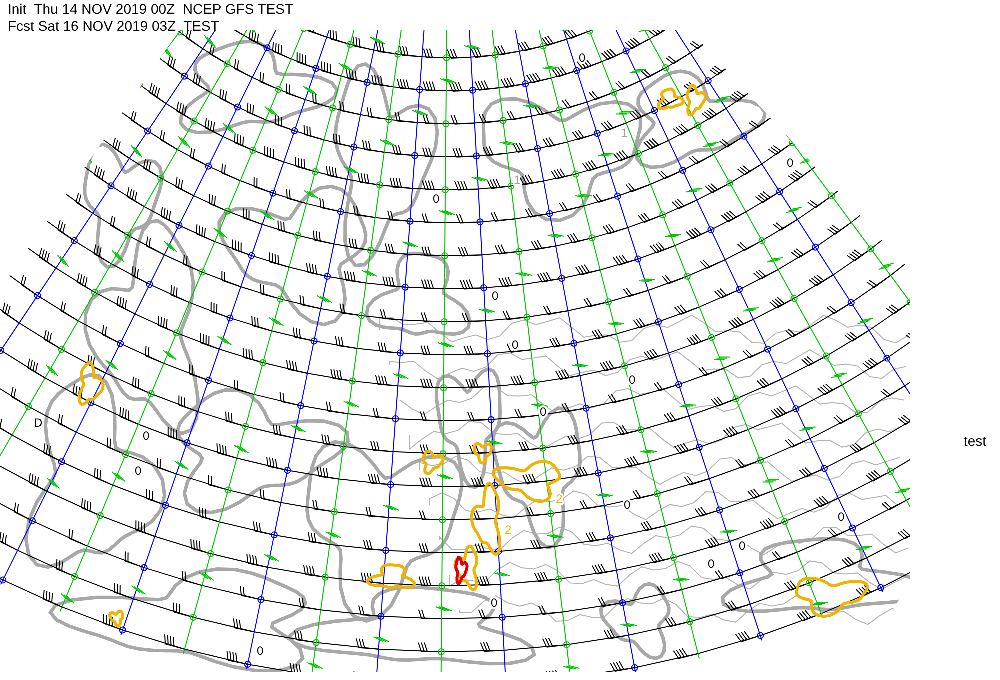 Image resolution: width=1000 pixels, height=680 pixels. Describe the element at coordinates (151, 9) in the screenshot. I see `init-time-line: Init Thu 14 NOV 2019 00Z NCEP GFS TEST` at that location.